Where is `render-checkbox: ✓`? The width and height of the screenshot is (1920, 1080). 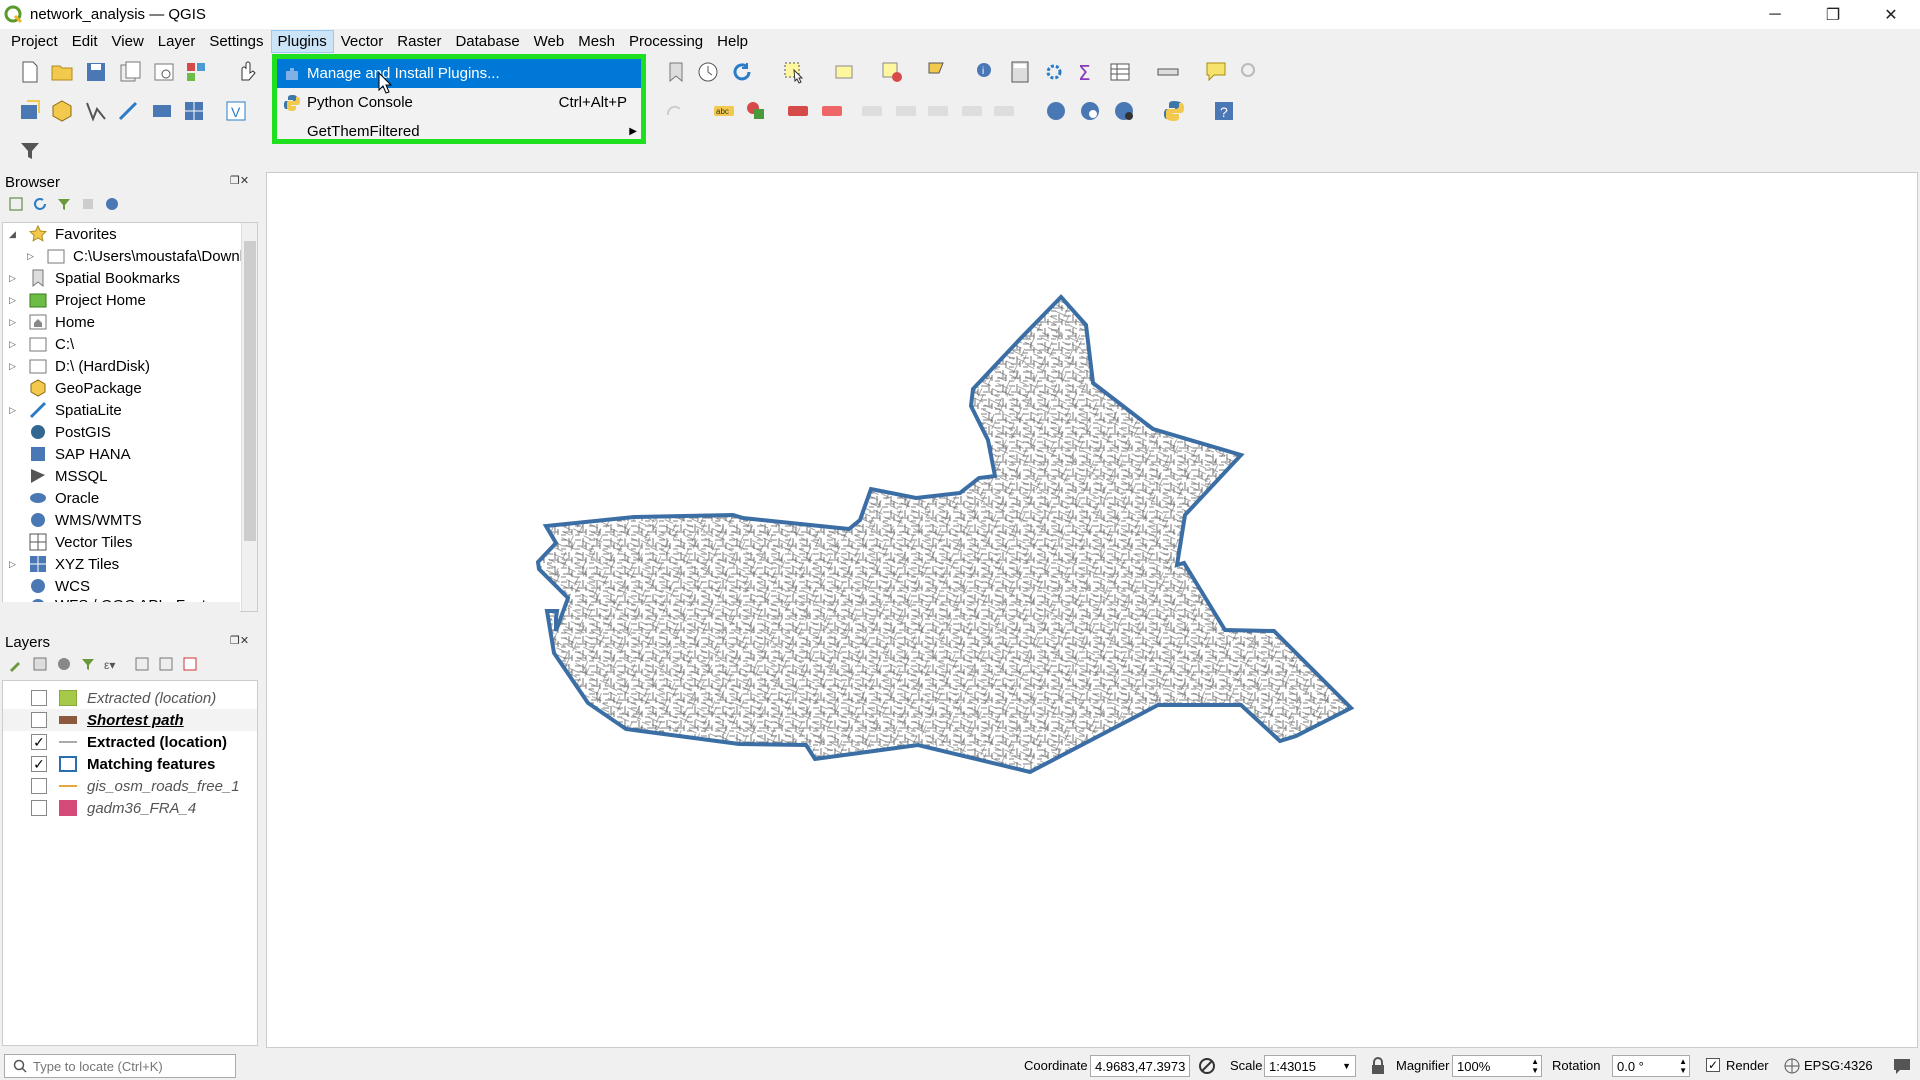 render-checkbox: ✓ is located at coordinates (1713, 1065).